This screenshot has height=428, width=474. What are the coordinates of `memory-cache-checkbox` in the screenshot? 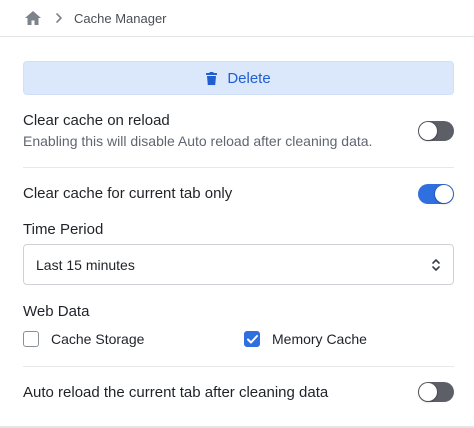 It's located at (252, 339).